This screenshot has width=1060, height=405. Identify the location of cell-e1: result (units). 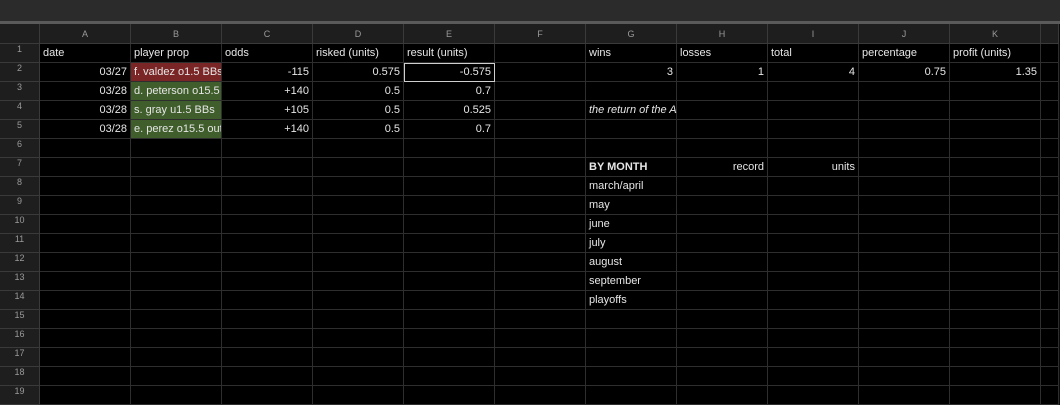
(449, 53).